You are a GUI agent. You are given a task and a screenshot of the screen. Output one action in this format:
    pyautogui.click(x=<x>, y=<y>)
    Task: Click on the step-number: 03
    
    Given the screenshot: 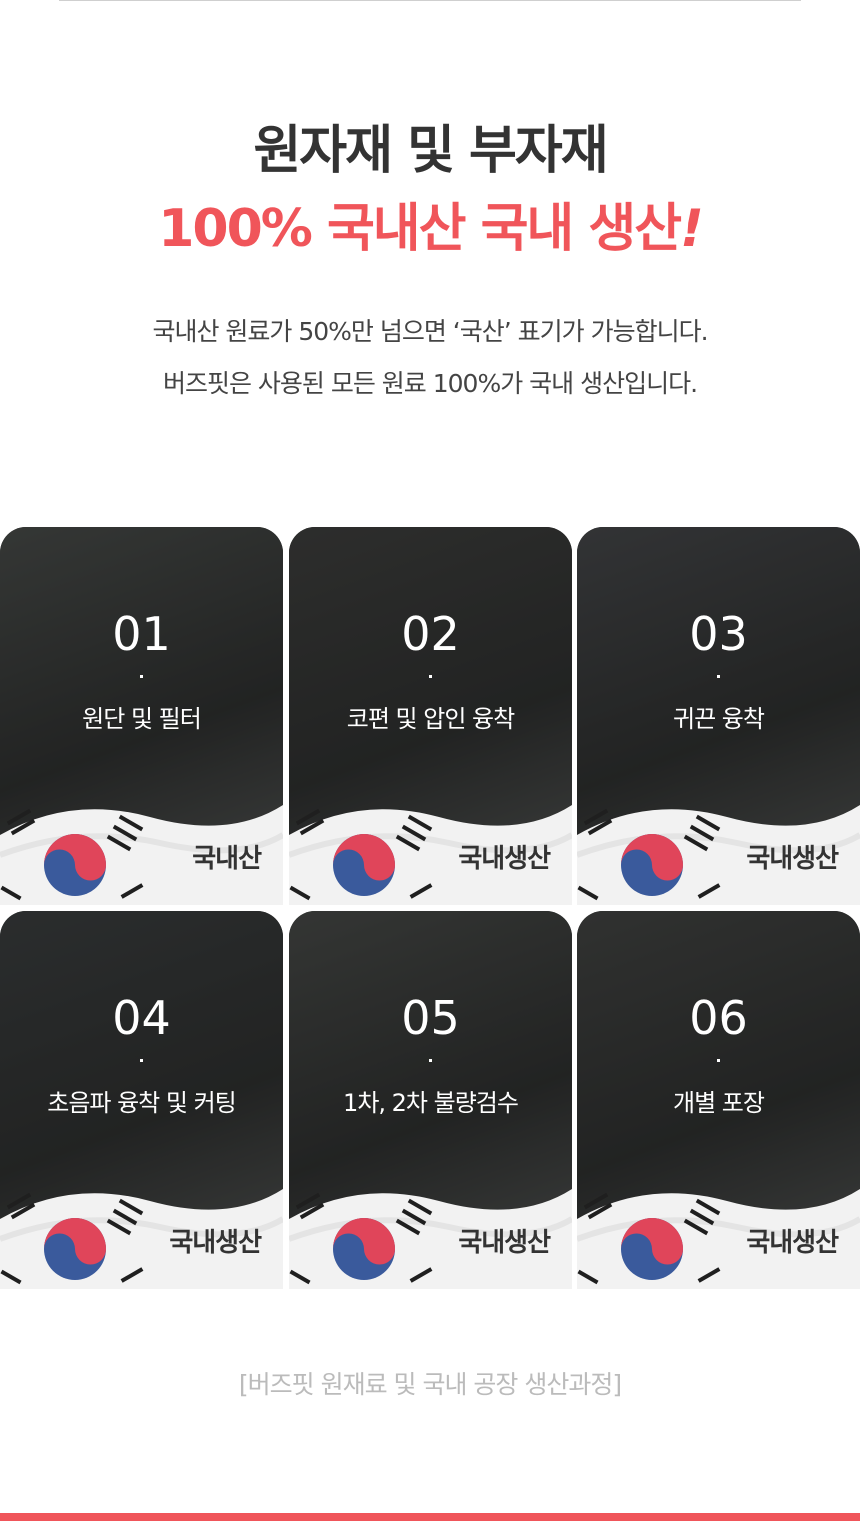 What is the action you would take?
    pyautogui.click(x=718, y=634)
    